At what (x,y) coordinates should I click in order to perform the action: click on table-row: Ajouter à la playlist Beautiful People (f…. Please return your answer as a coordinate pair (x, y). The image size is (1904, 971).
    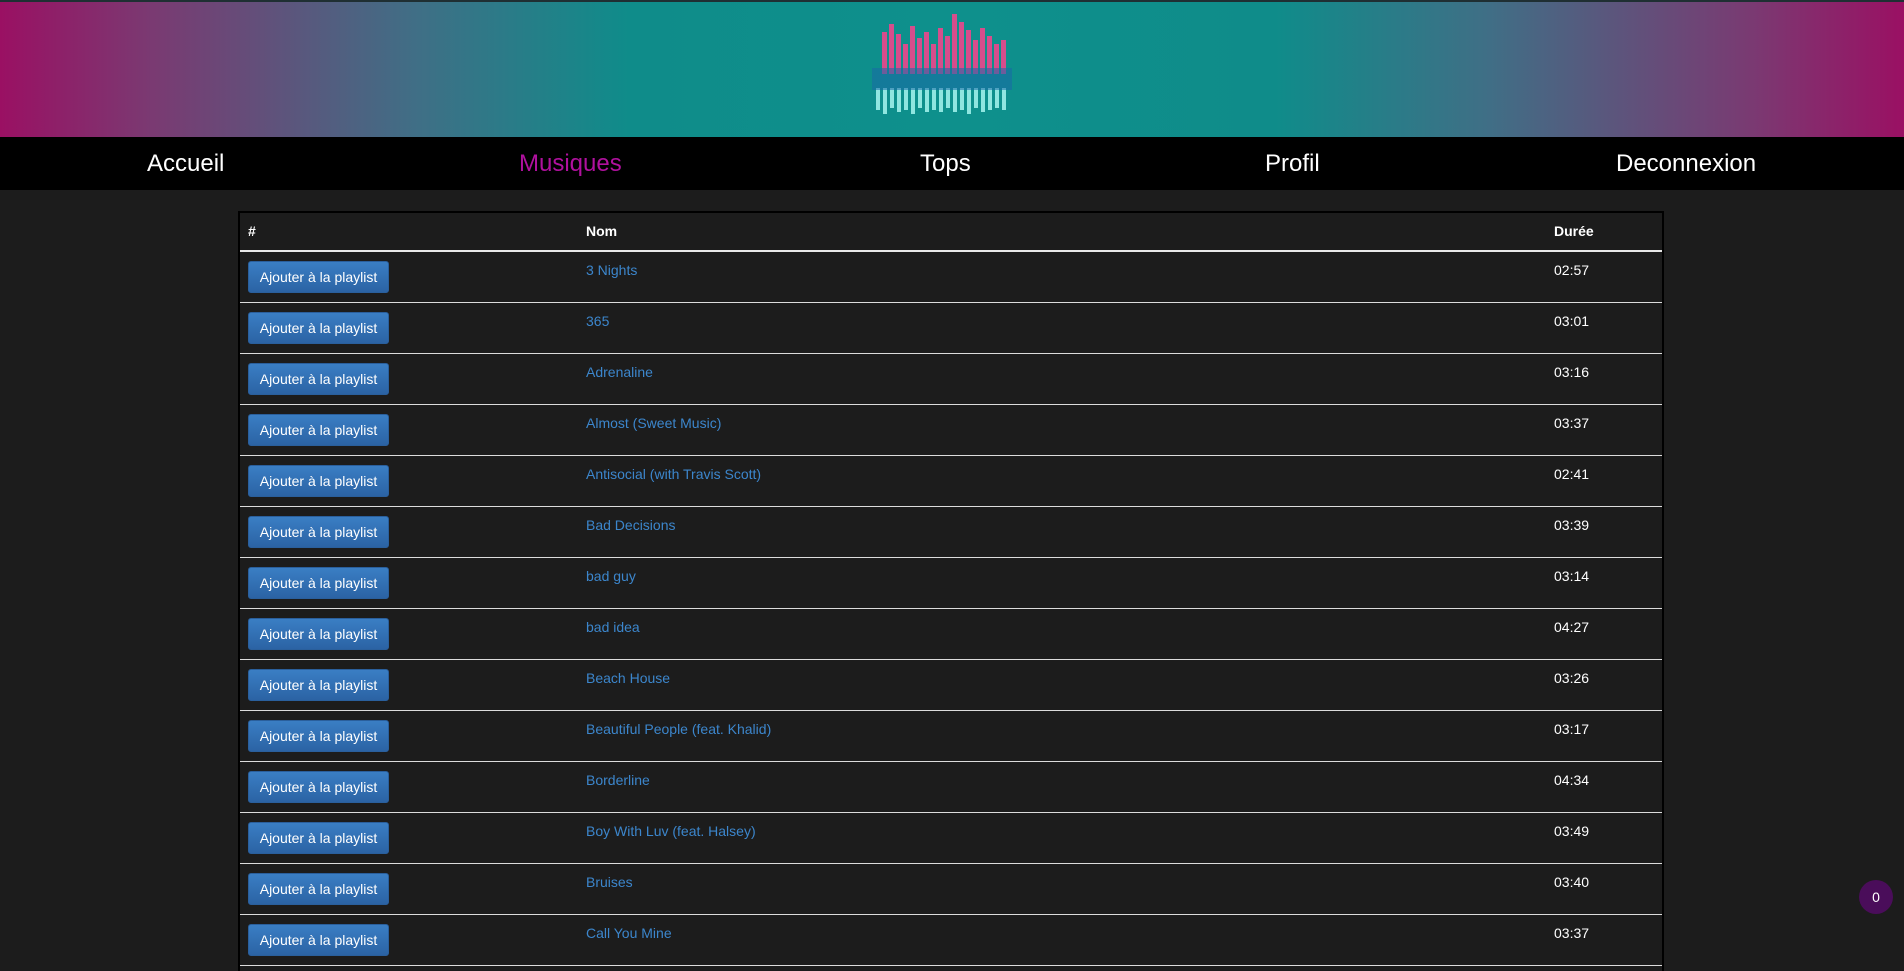
    Looking at the image, I should click on (951, 736).